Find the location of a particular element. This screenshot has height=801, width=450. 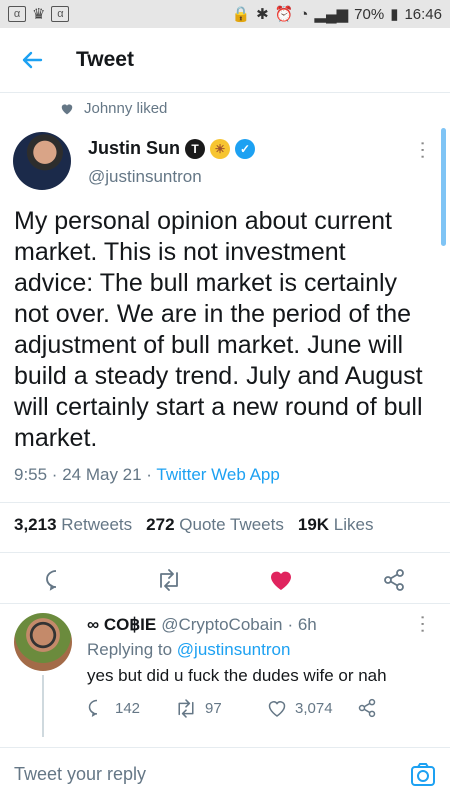

lock-icon: 🔒 is located at coordinates (241, 14).